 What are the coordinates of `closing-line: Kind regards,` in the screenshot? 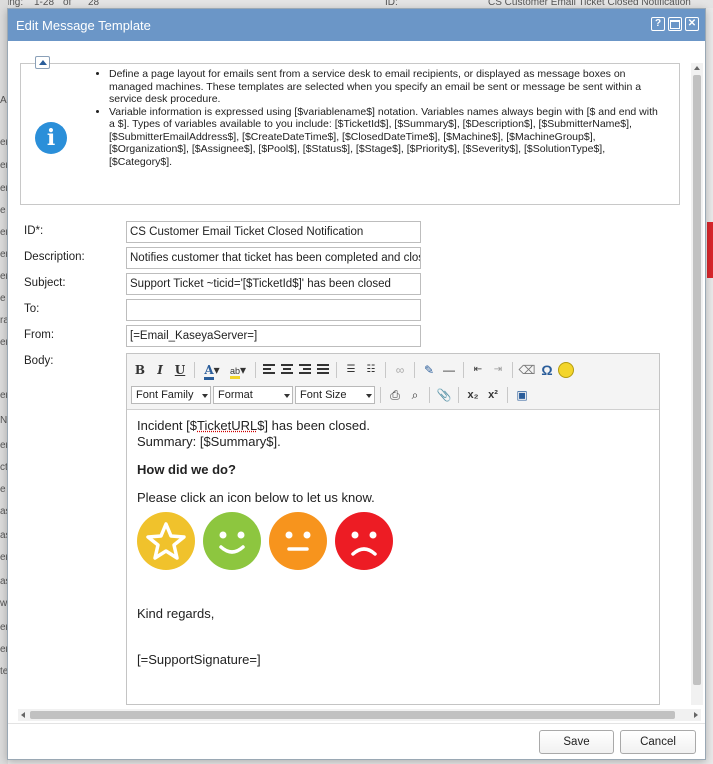 It's located at (176, 613).